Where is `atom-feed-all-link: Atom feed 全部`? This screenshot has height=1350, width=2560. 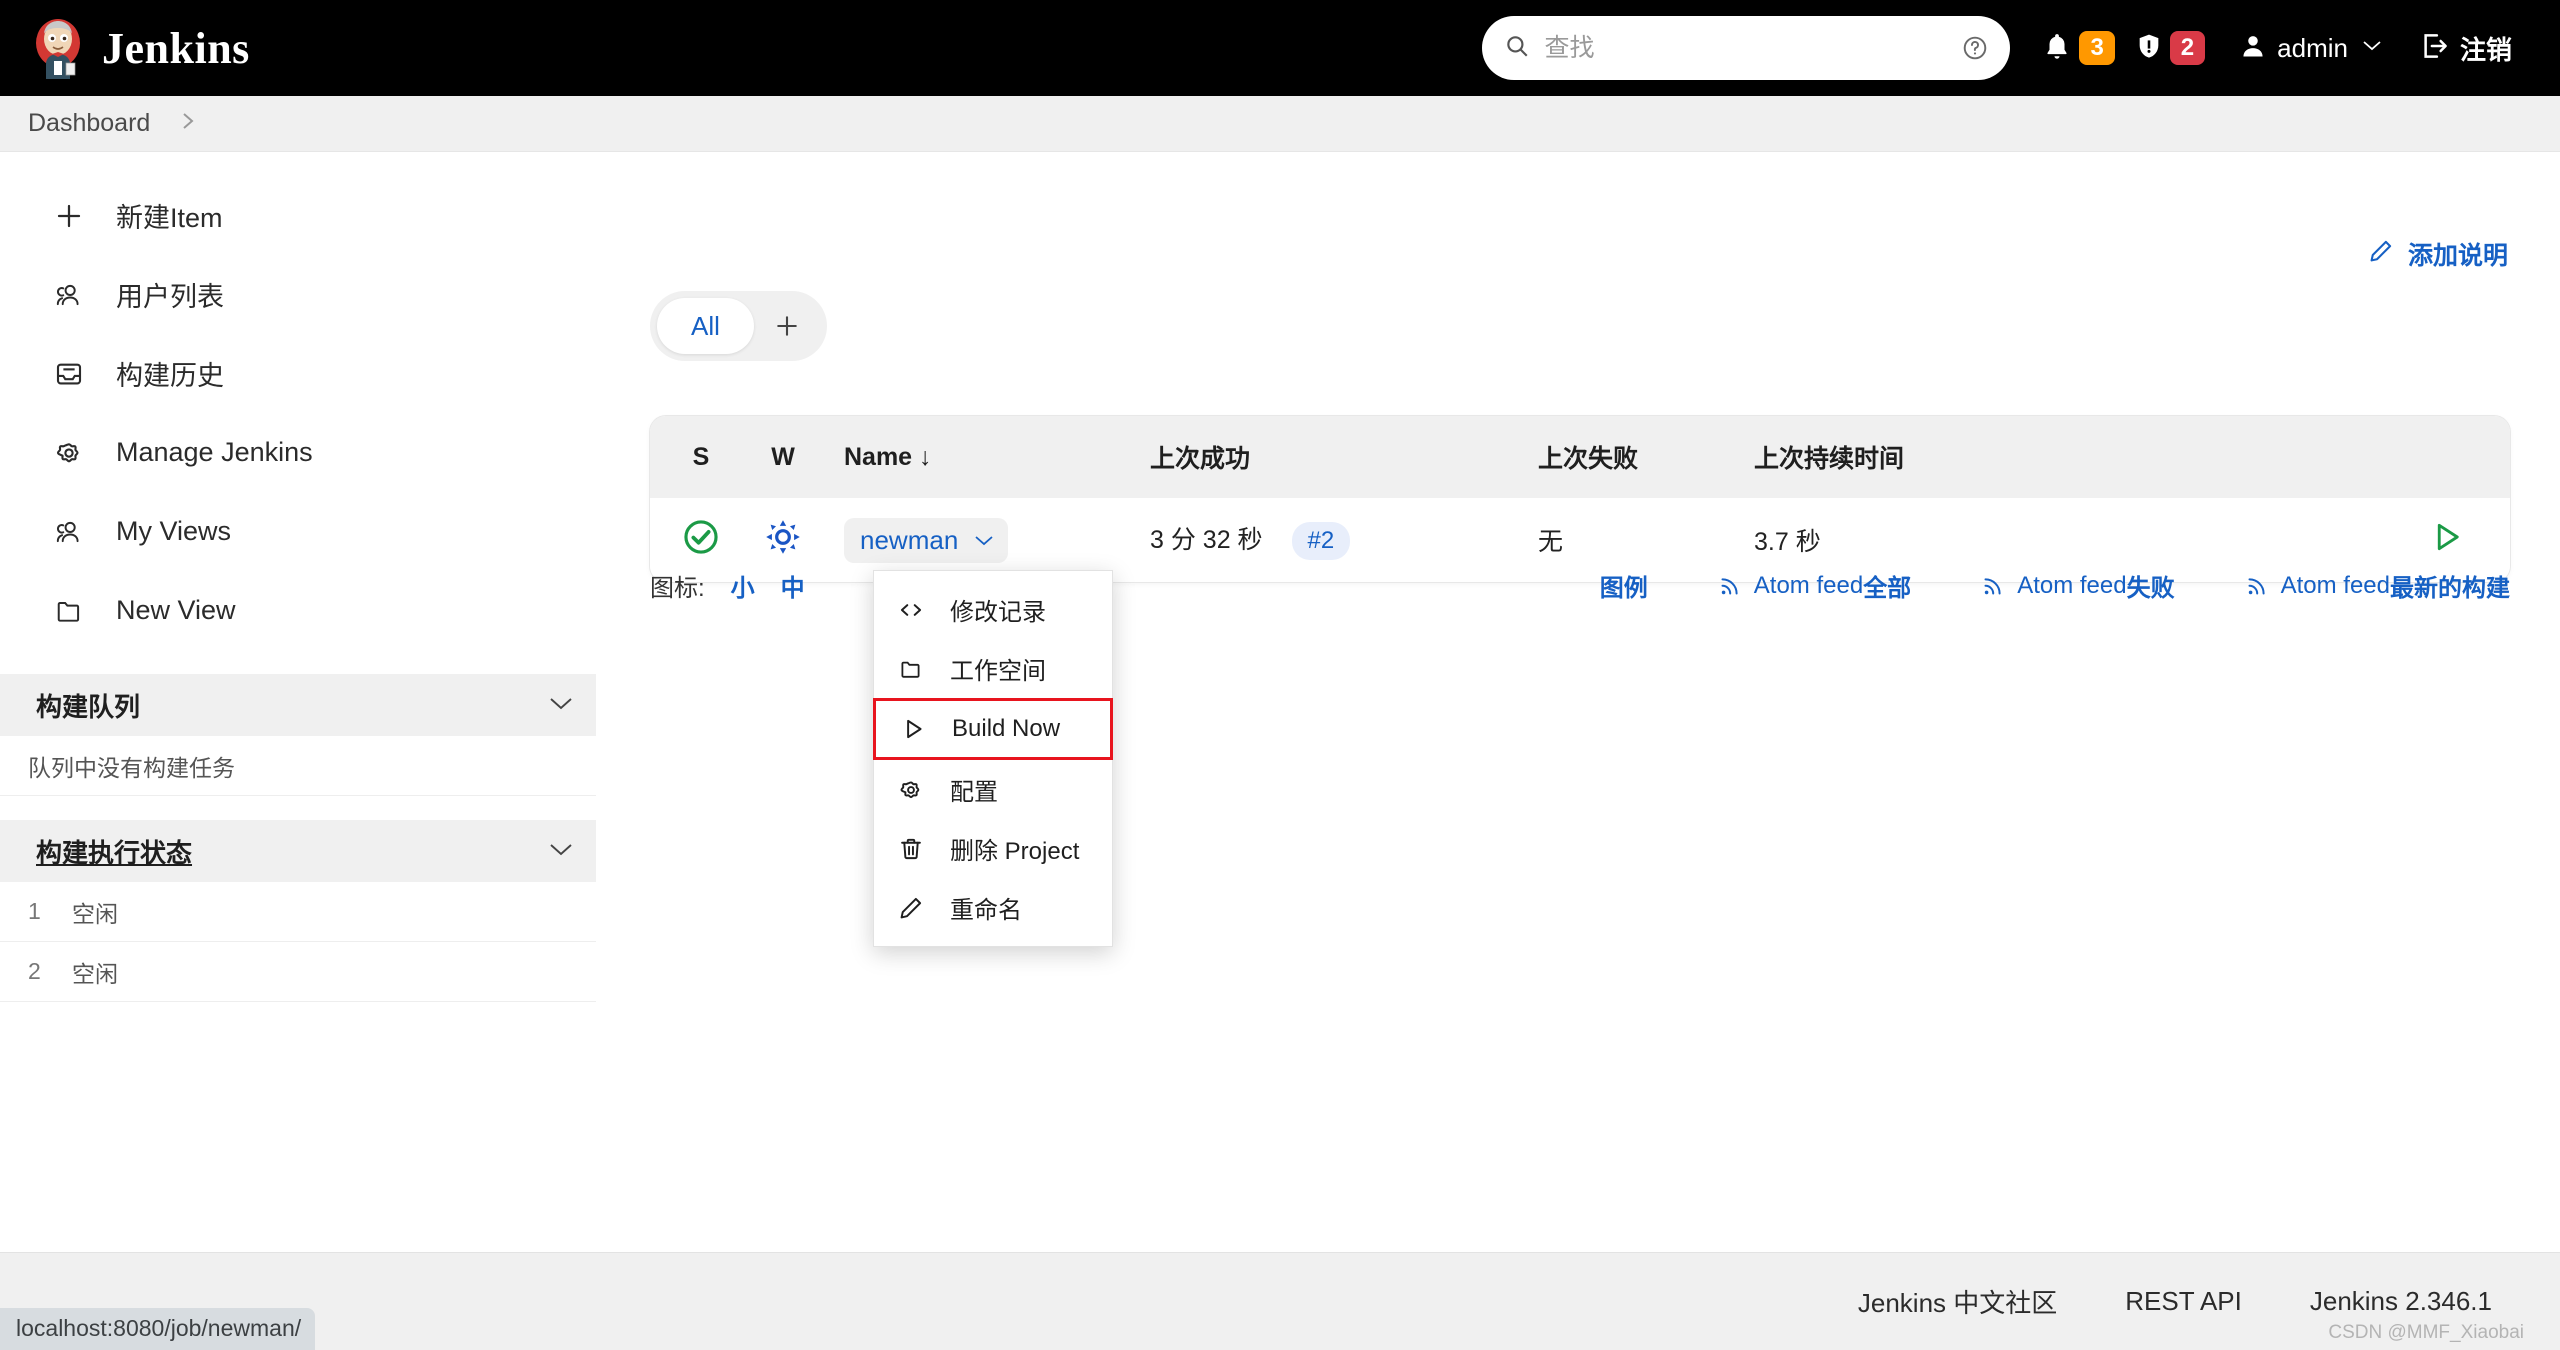 atom-feed-all-link: Atom feed 全部 is located at coordinates (1814, 585).